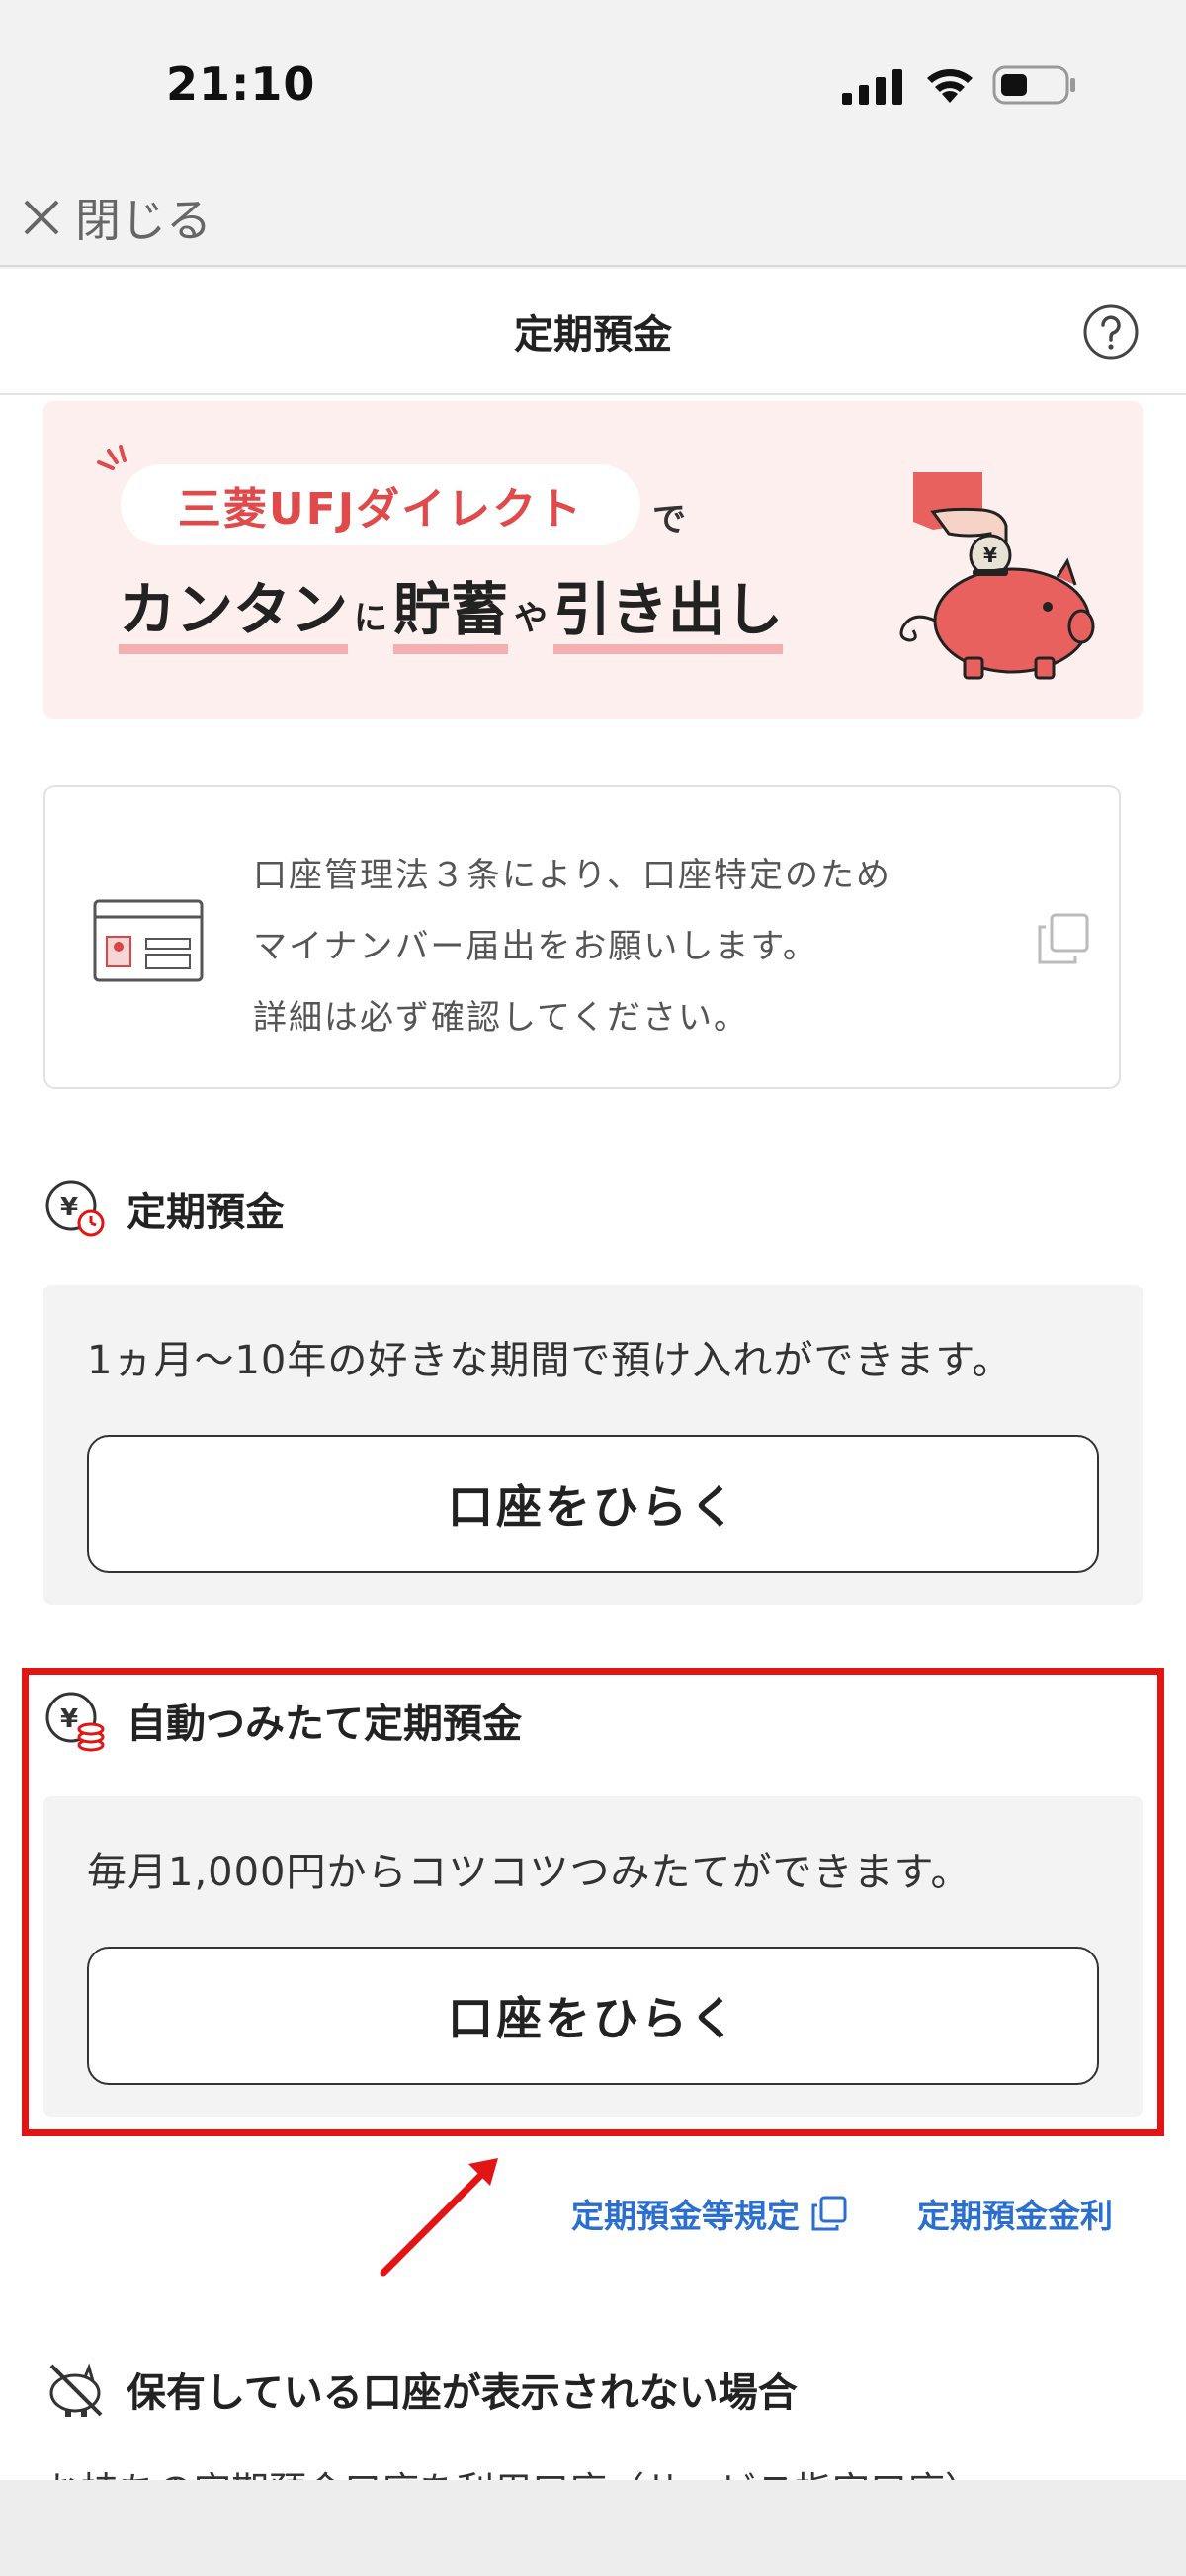 The image size is (1186, 2576). What do you see at coordinates (234, 614) in the screenshot?
I see `banner-word: カンタン` at bounding box center [234, 614].